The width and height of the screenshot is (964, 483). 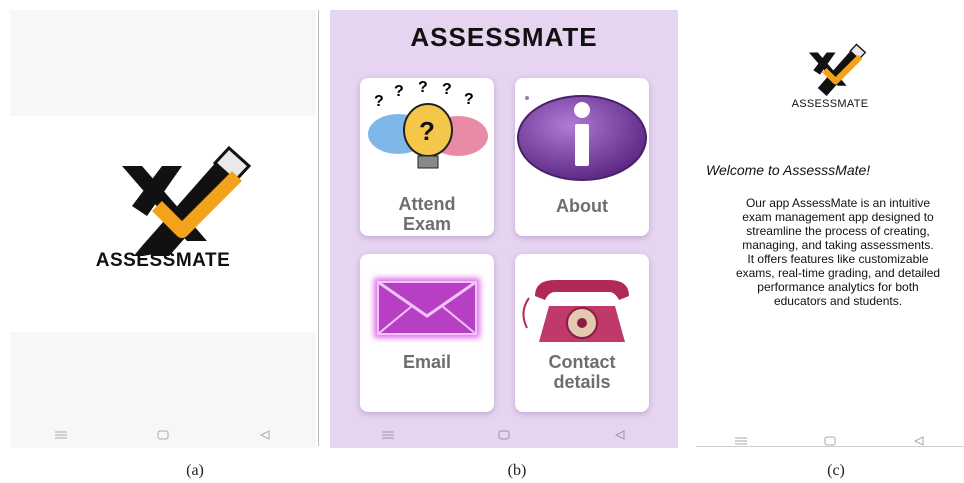 I want to click on bottom-divider, so click(x=830, y=446).